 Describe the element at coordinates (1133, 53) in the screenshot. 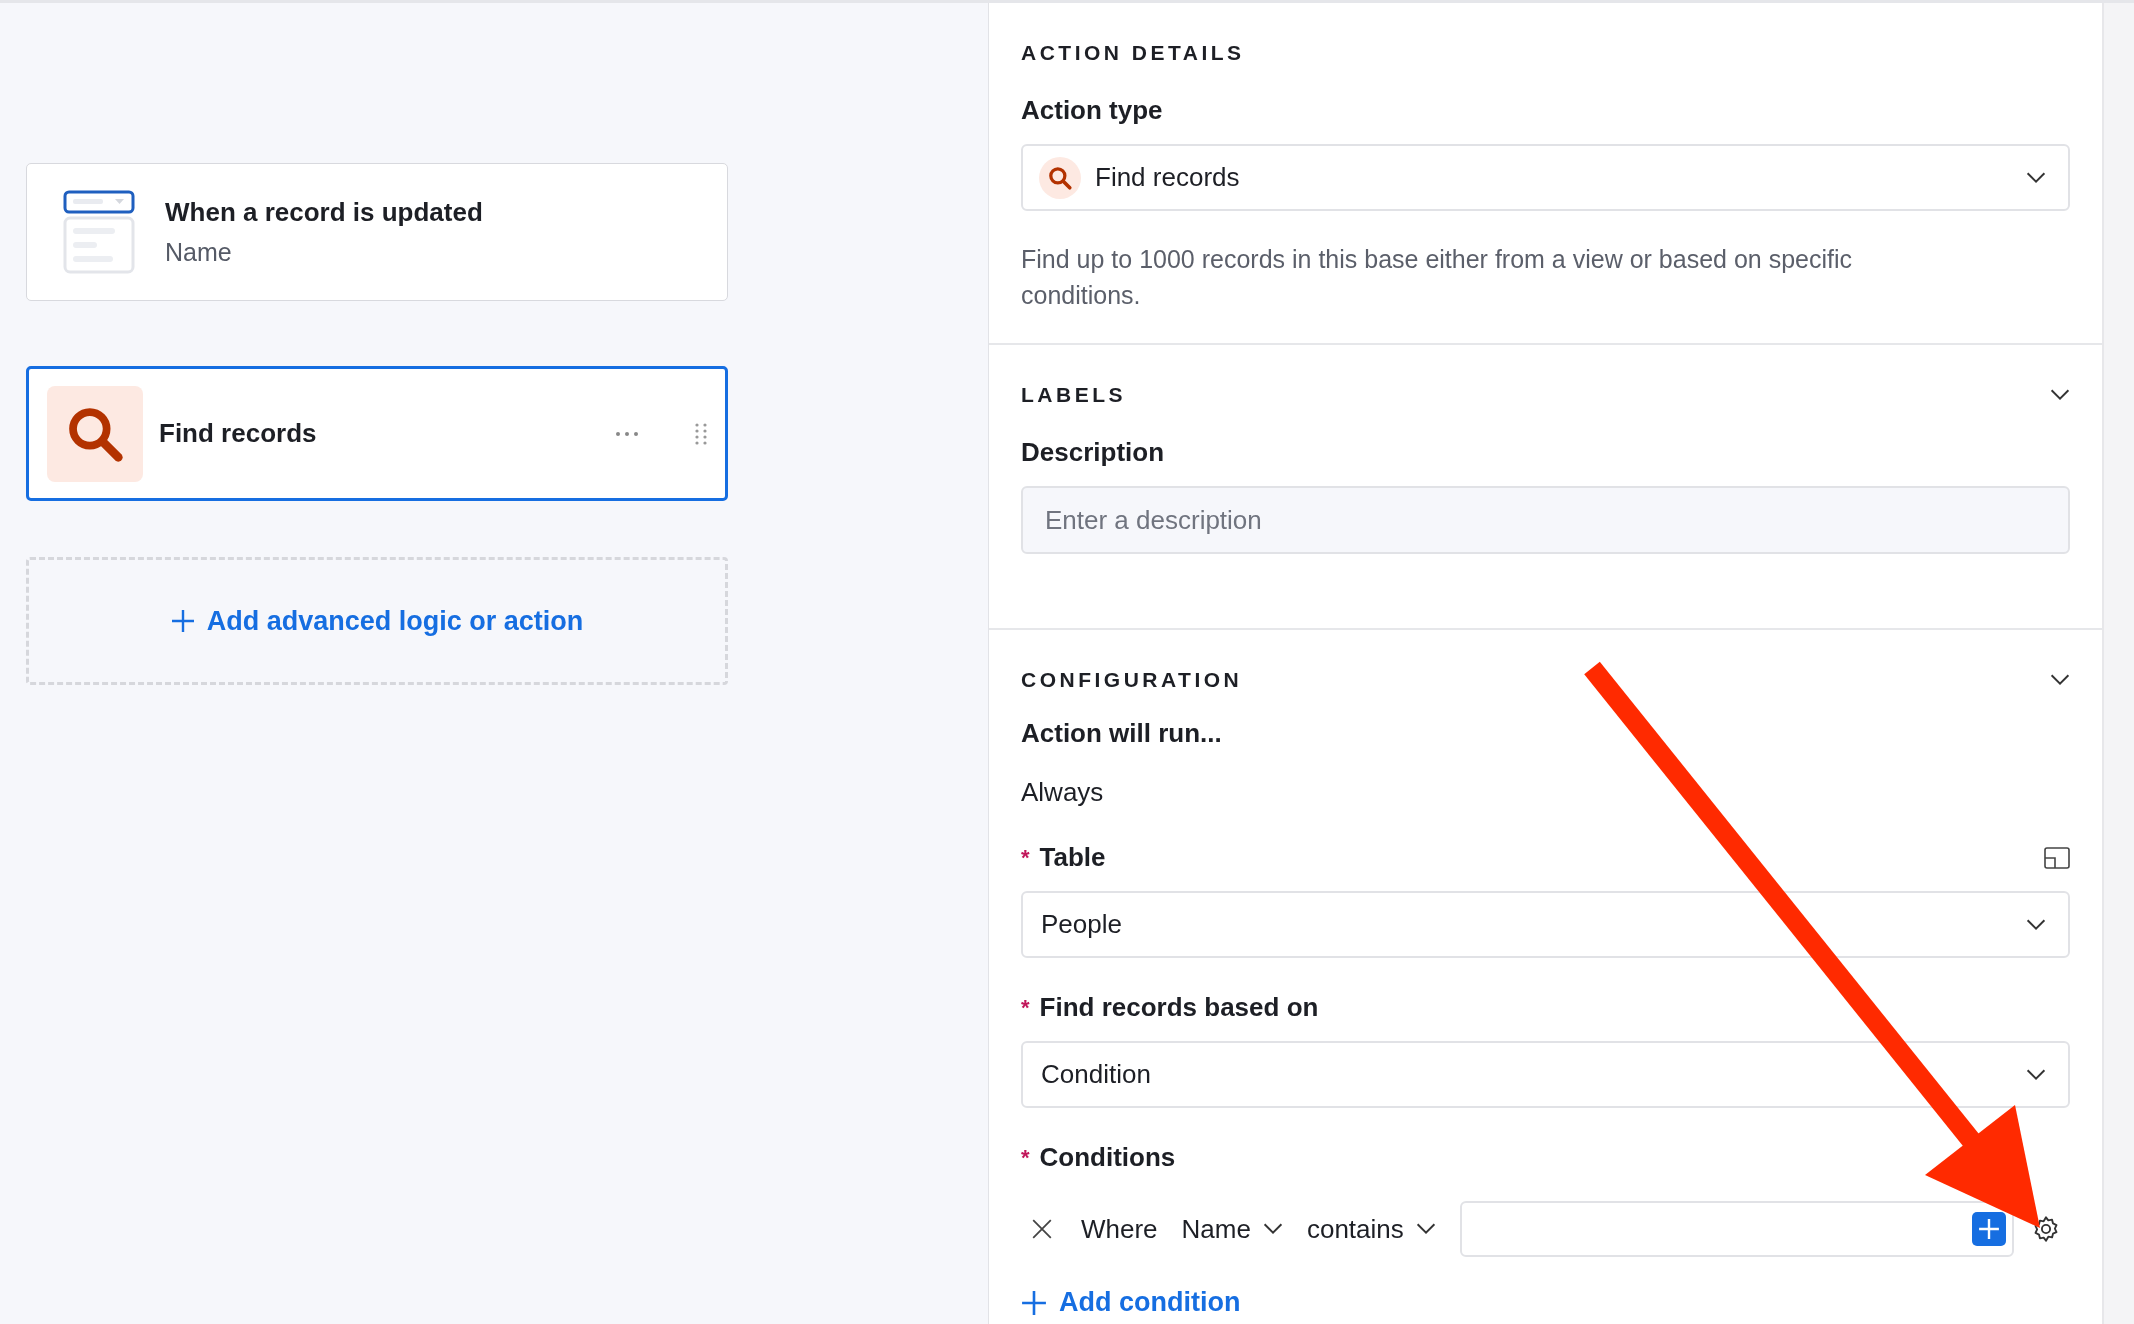

I see `section-heading: ACTION DETAILS` at that location.